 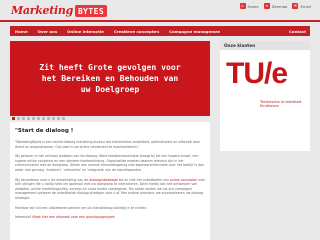 What do you see at coordinates (253, 6) in the screenshot?
I see `toplink-home-label: Home` at bounding box center [253, 6].